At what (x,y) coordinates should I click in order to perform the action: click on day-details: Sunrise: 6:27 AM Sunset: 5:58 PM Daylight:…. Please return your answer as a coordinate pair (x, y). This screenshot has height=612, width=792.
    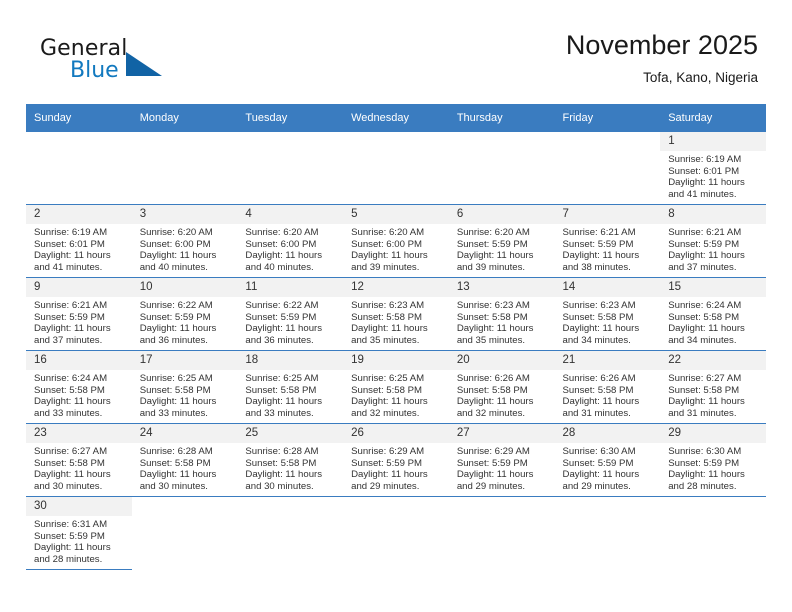
    Looking at the image, I should click on (79, 467).